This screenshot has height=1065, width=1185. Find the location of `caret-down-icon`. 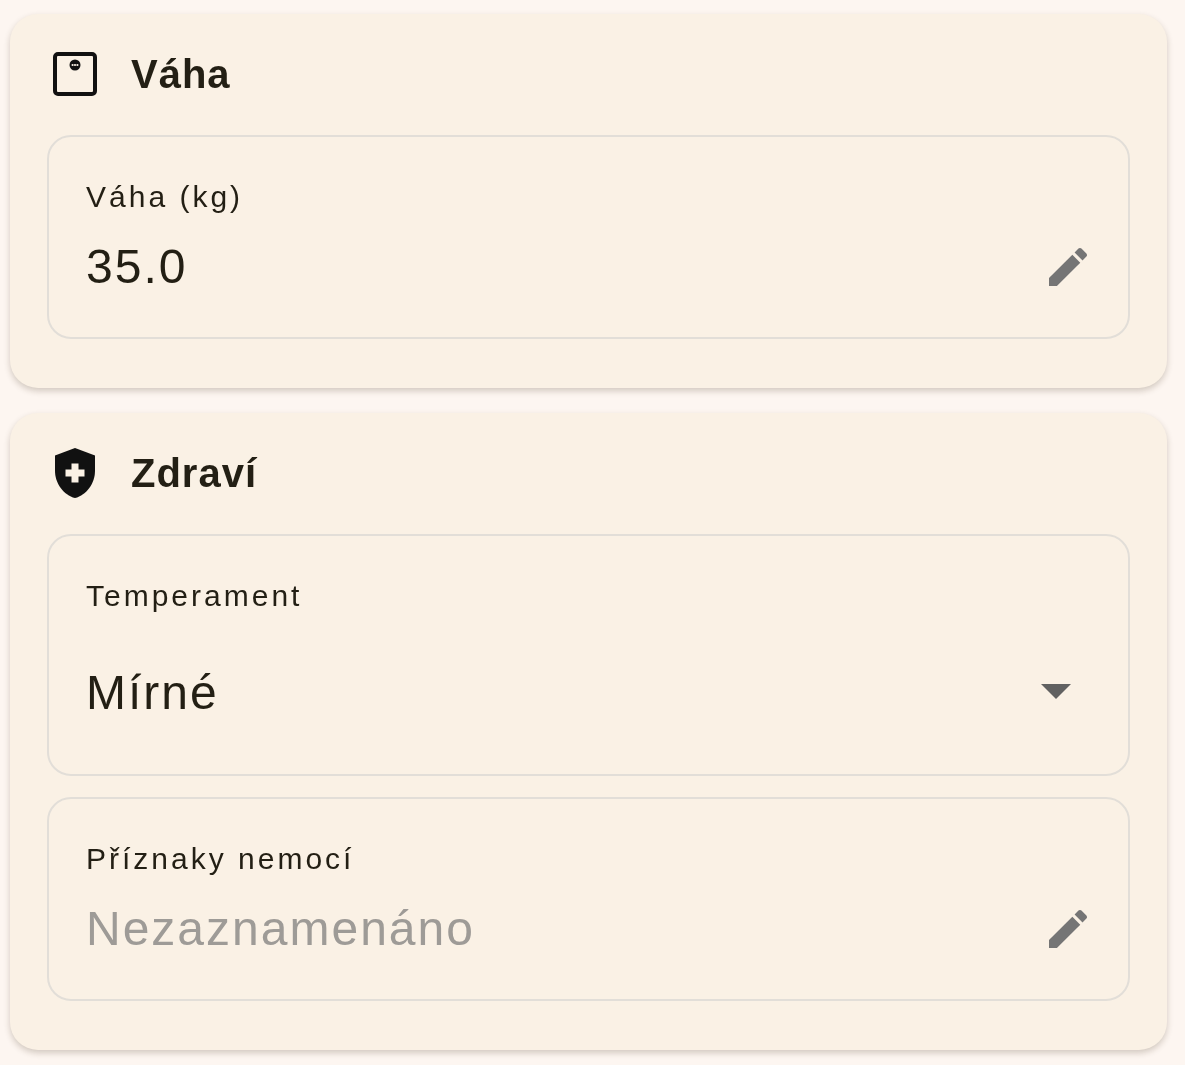

caret-down-icon is located at coordinates (1056, 691).